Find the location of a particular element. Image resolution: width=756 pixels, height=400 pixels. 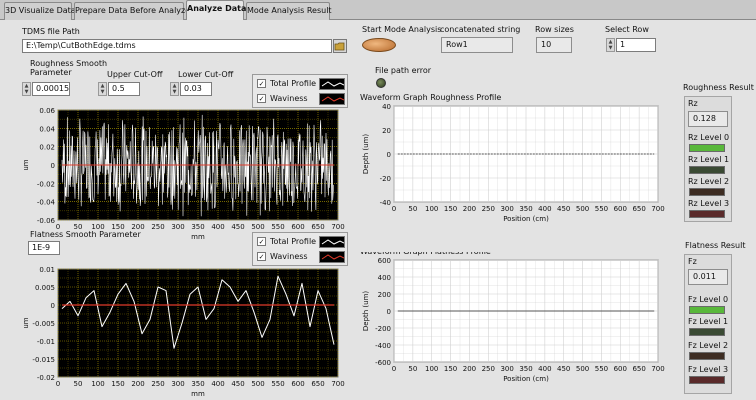

y-axis-label: um is located at coordinates (26, 322).